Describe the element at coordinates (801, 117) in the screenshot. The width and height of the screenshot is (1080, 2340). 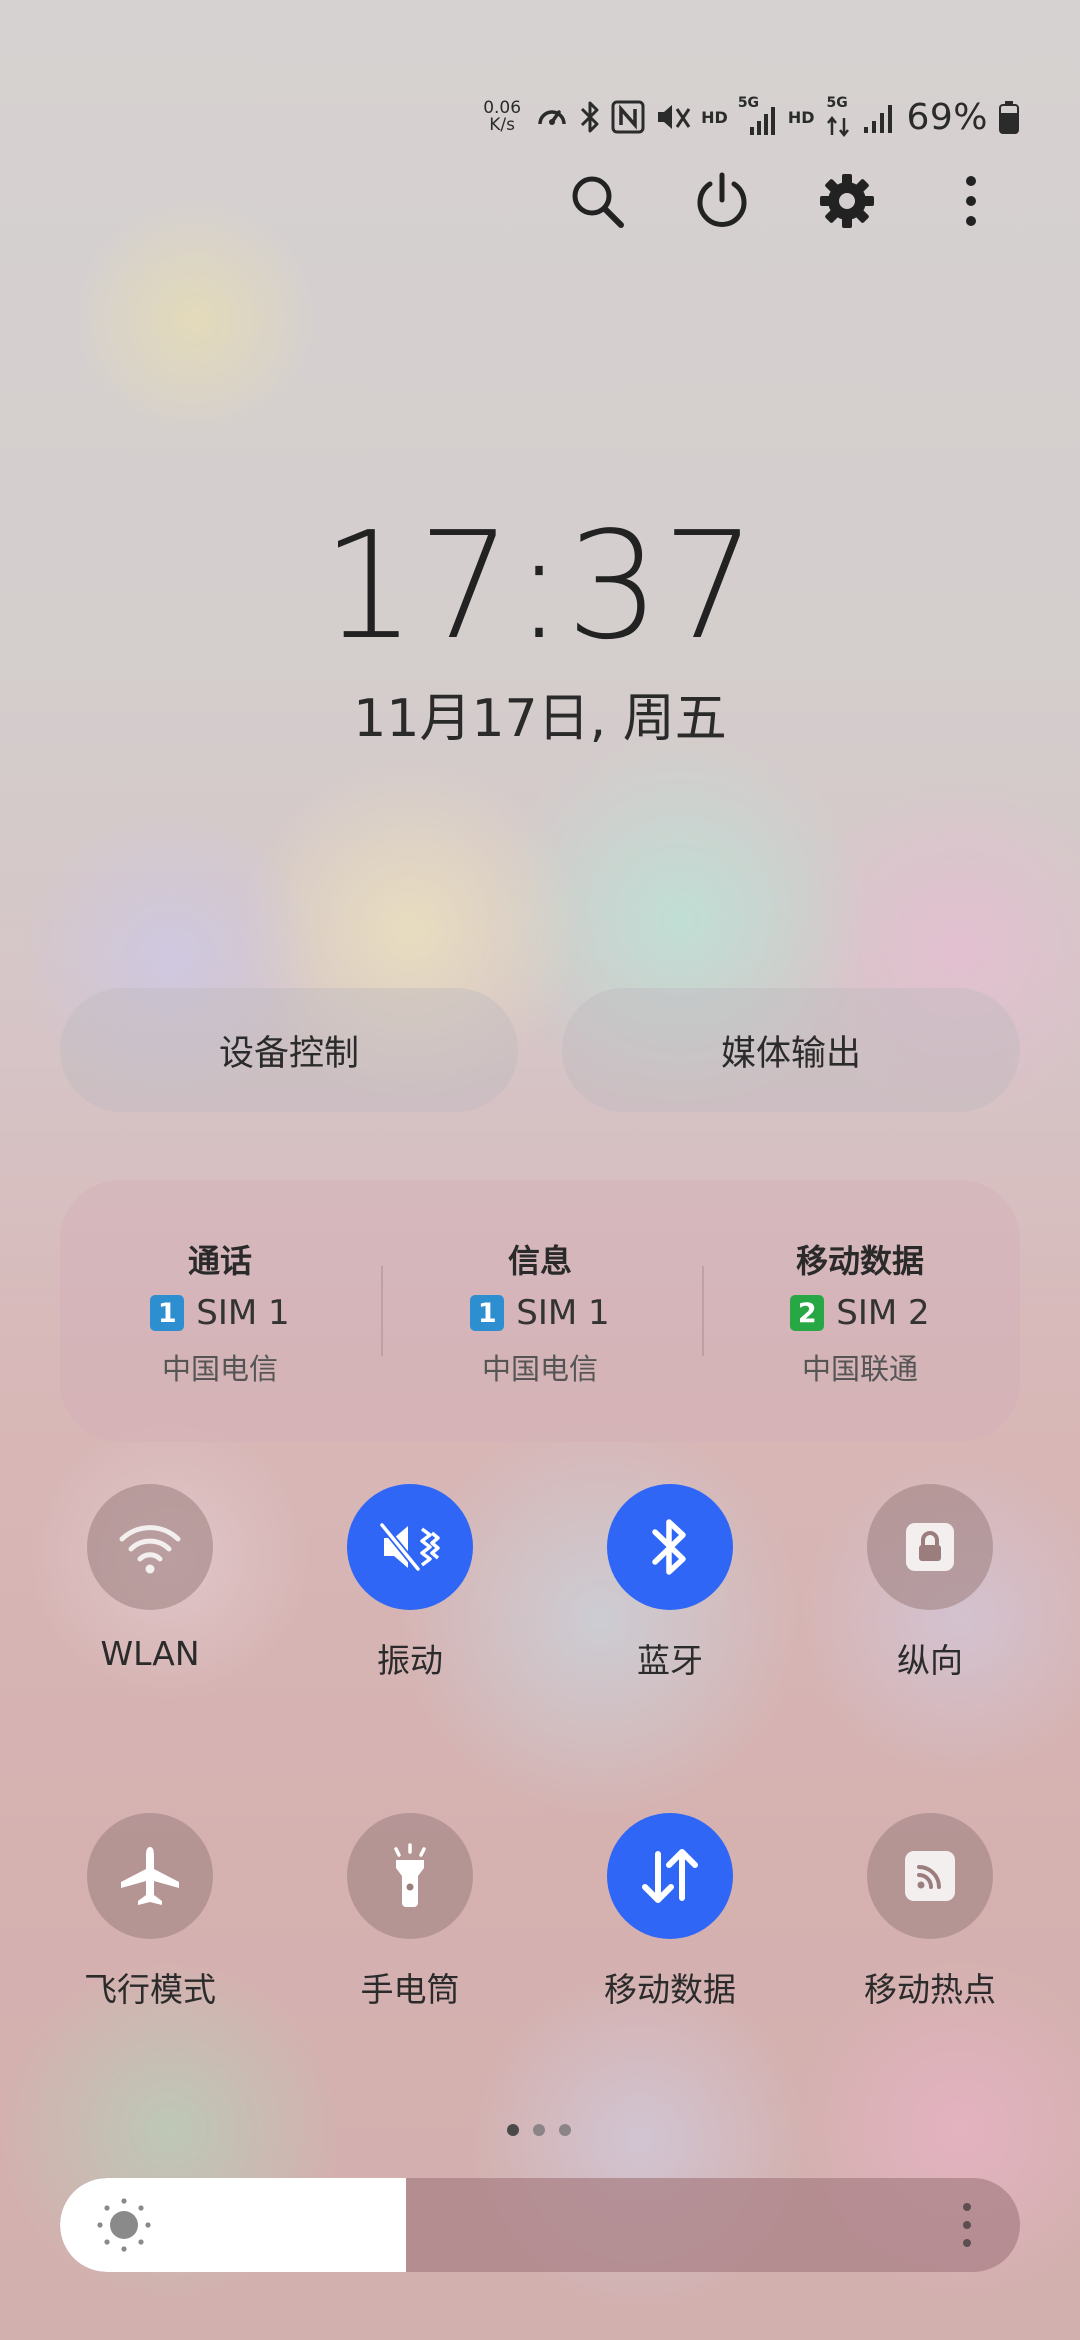
I see `hd-label-2: HD` at that location.